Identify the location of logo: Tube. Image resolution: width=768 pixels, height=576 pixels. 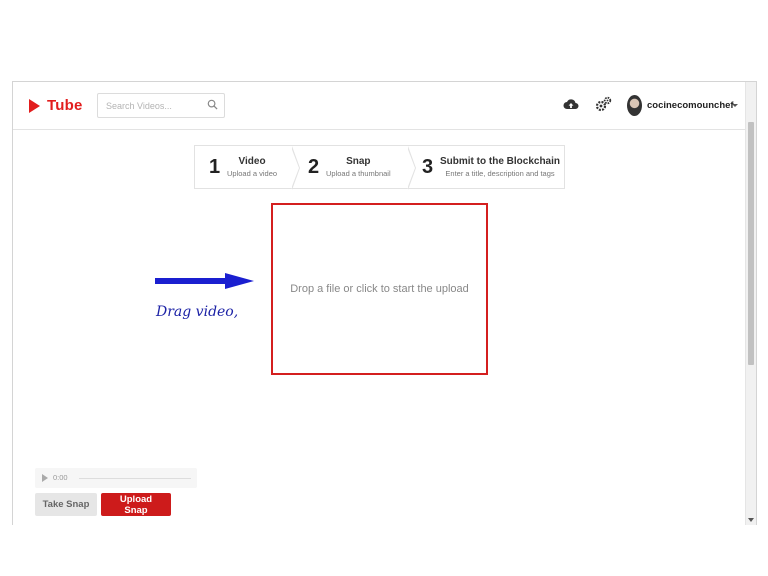
(56, 105).